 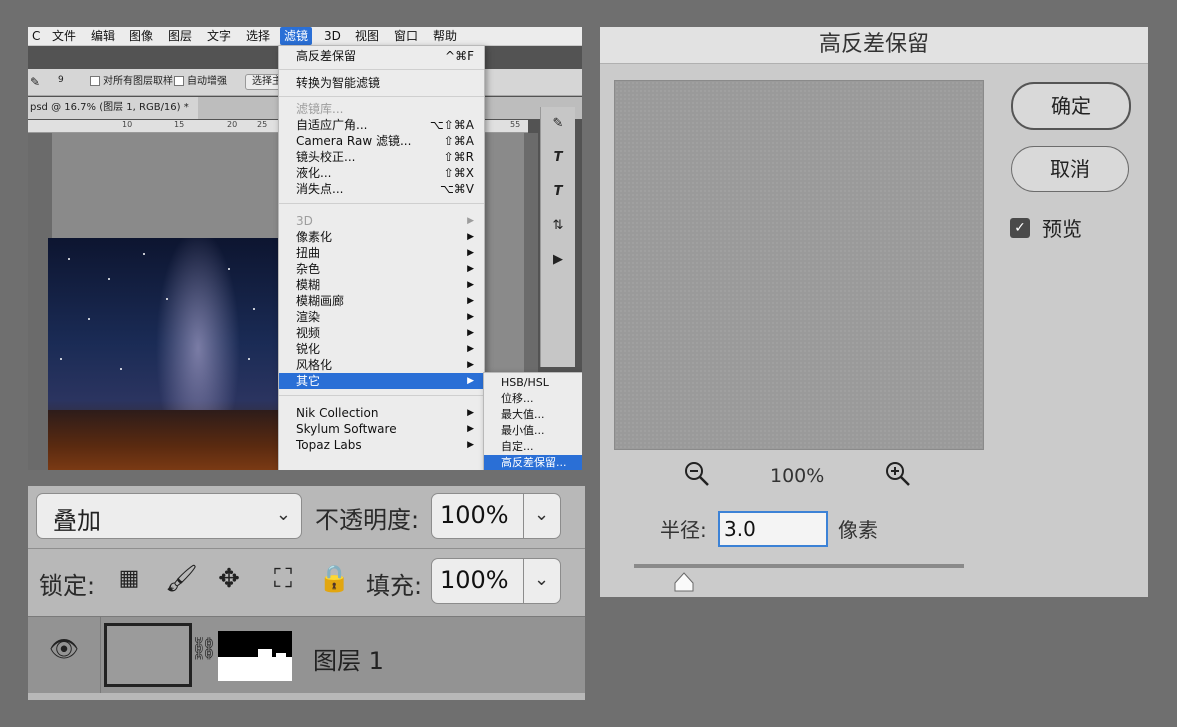 What do you see at coordinates (296, 36) in the screenshot?
I see `menu-filter: 滤镜` at bounding box center [296, 36].